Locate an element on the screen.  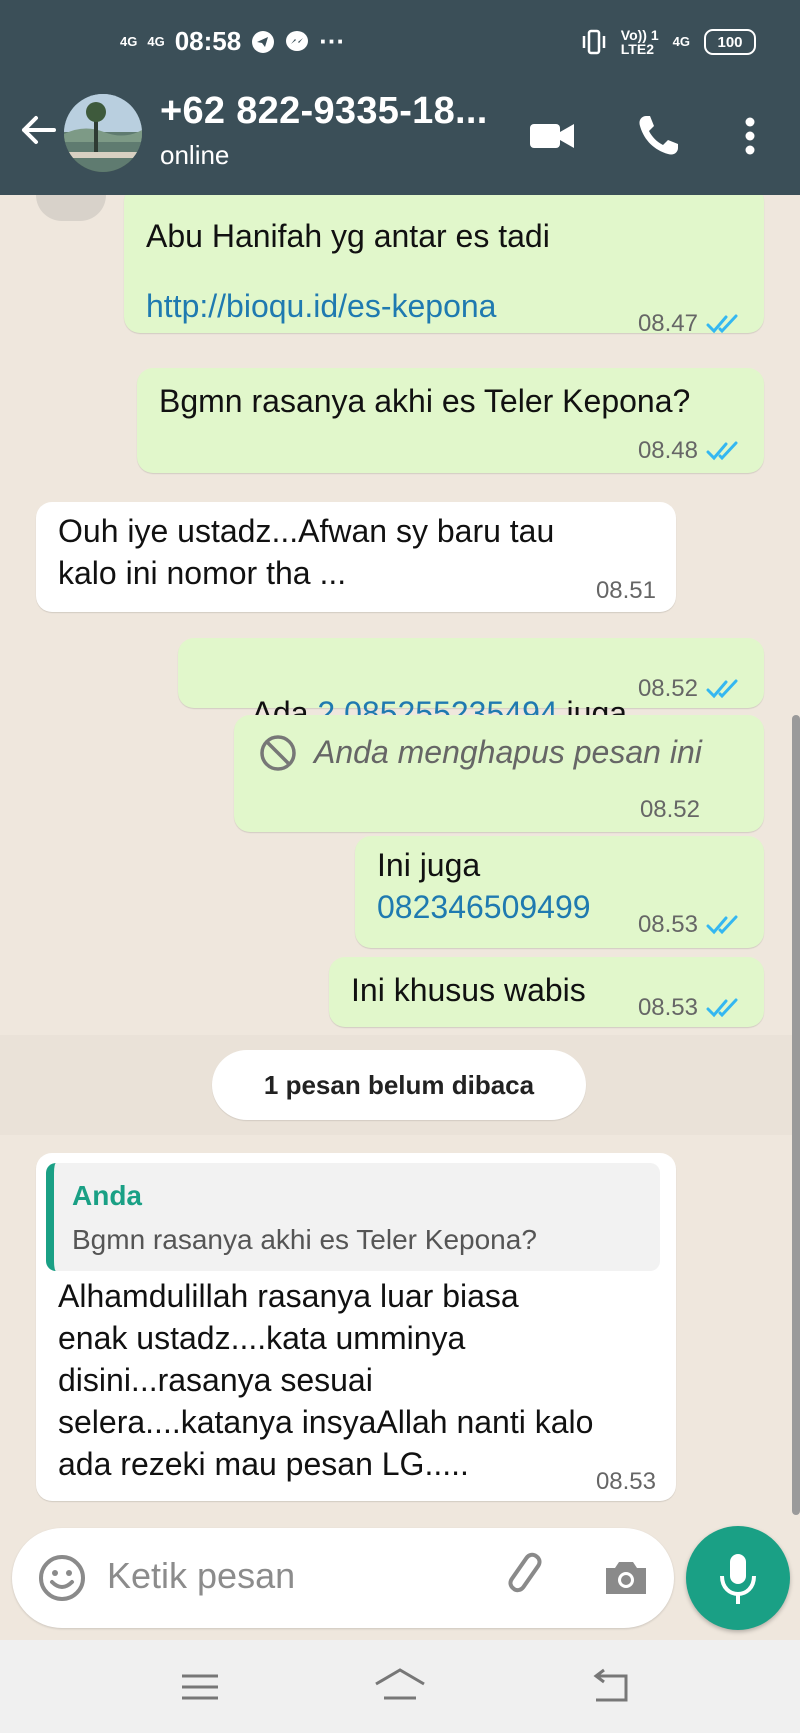
message-bubble-outgoing: Ini khusus wabis 08.53 is located at coordinates (546, 992).